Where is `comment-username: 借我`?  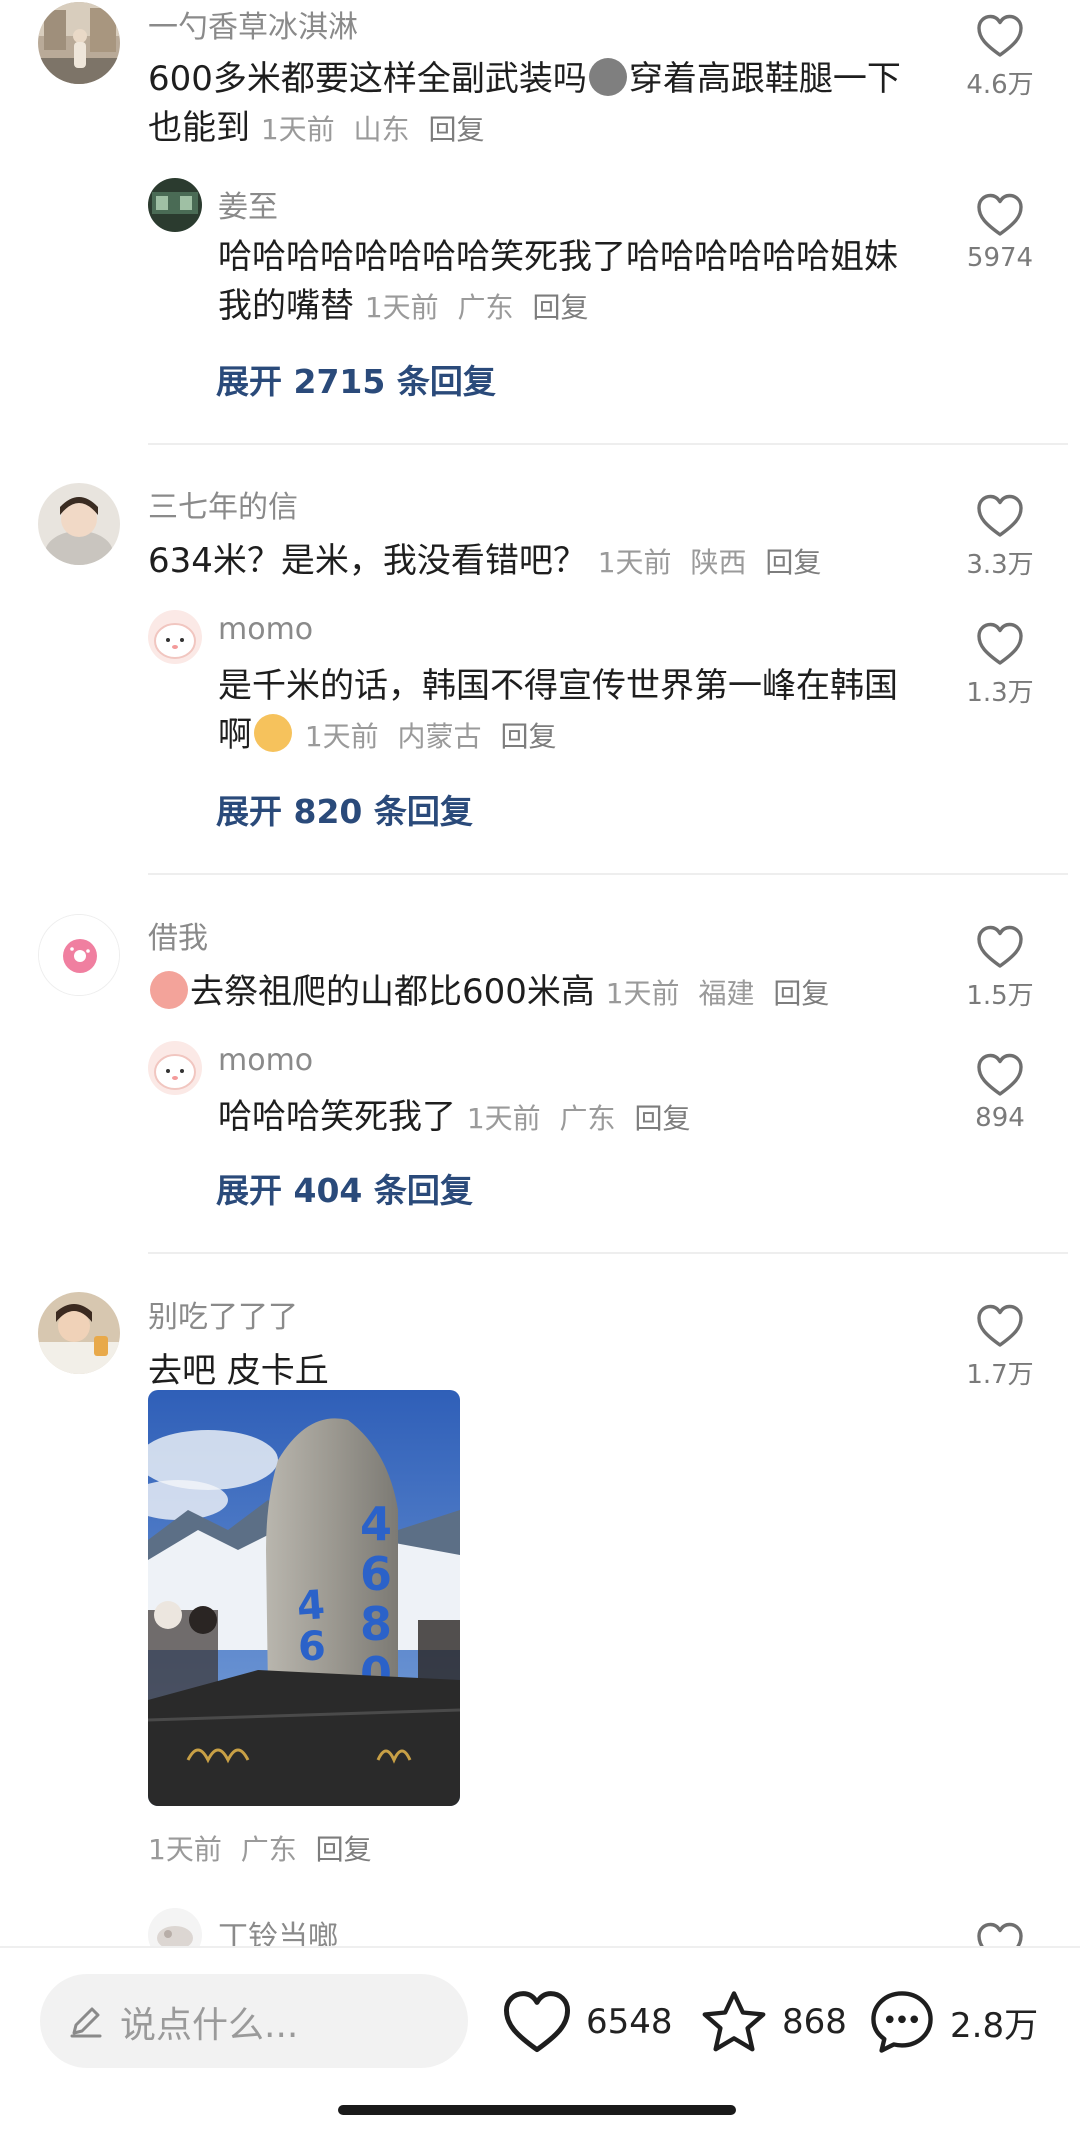 comment-username: 借我 is located at coordinates (178, 935).